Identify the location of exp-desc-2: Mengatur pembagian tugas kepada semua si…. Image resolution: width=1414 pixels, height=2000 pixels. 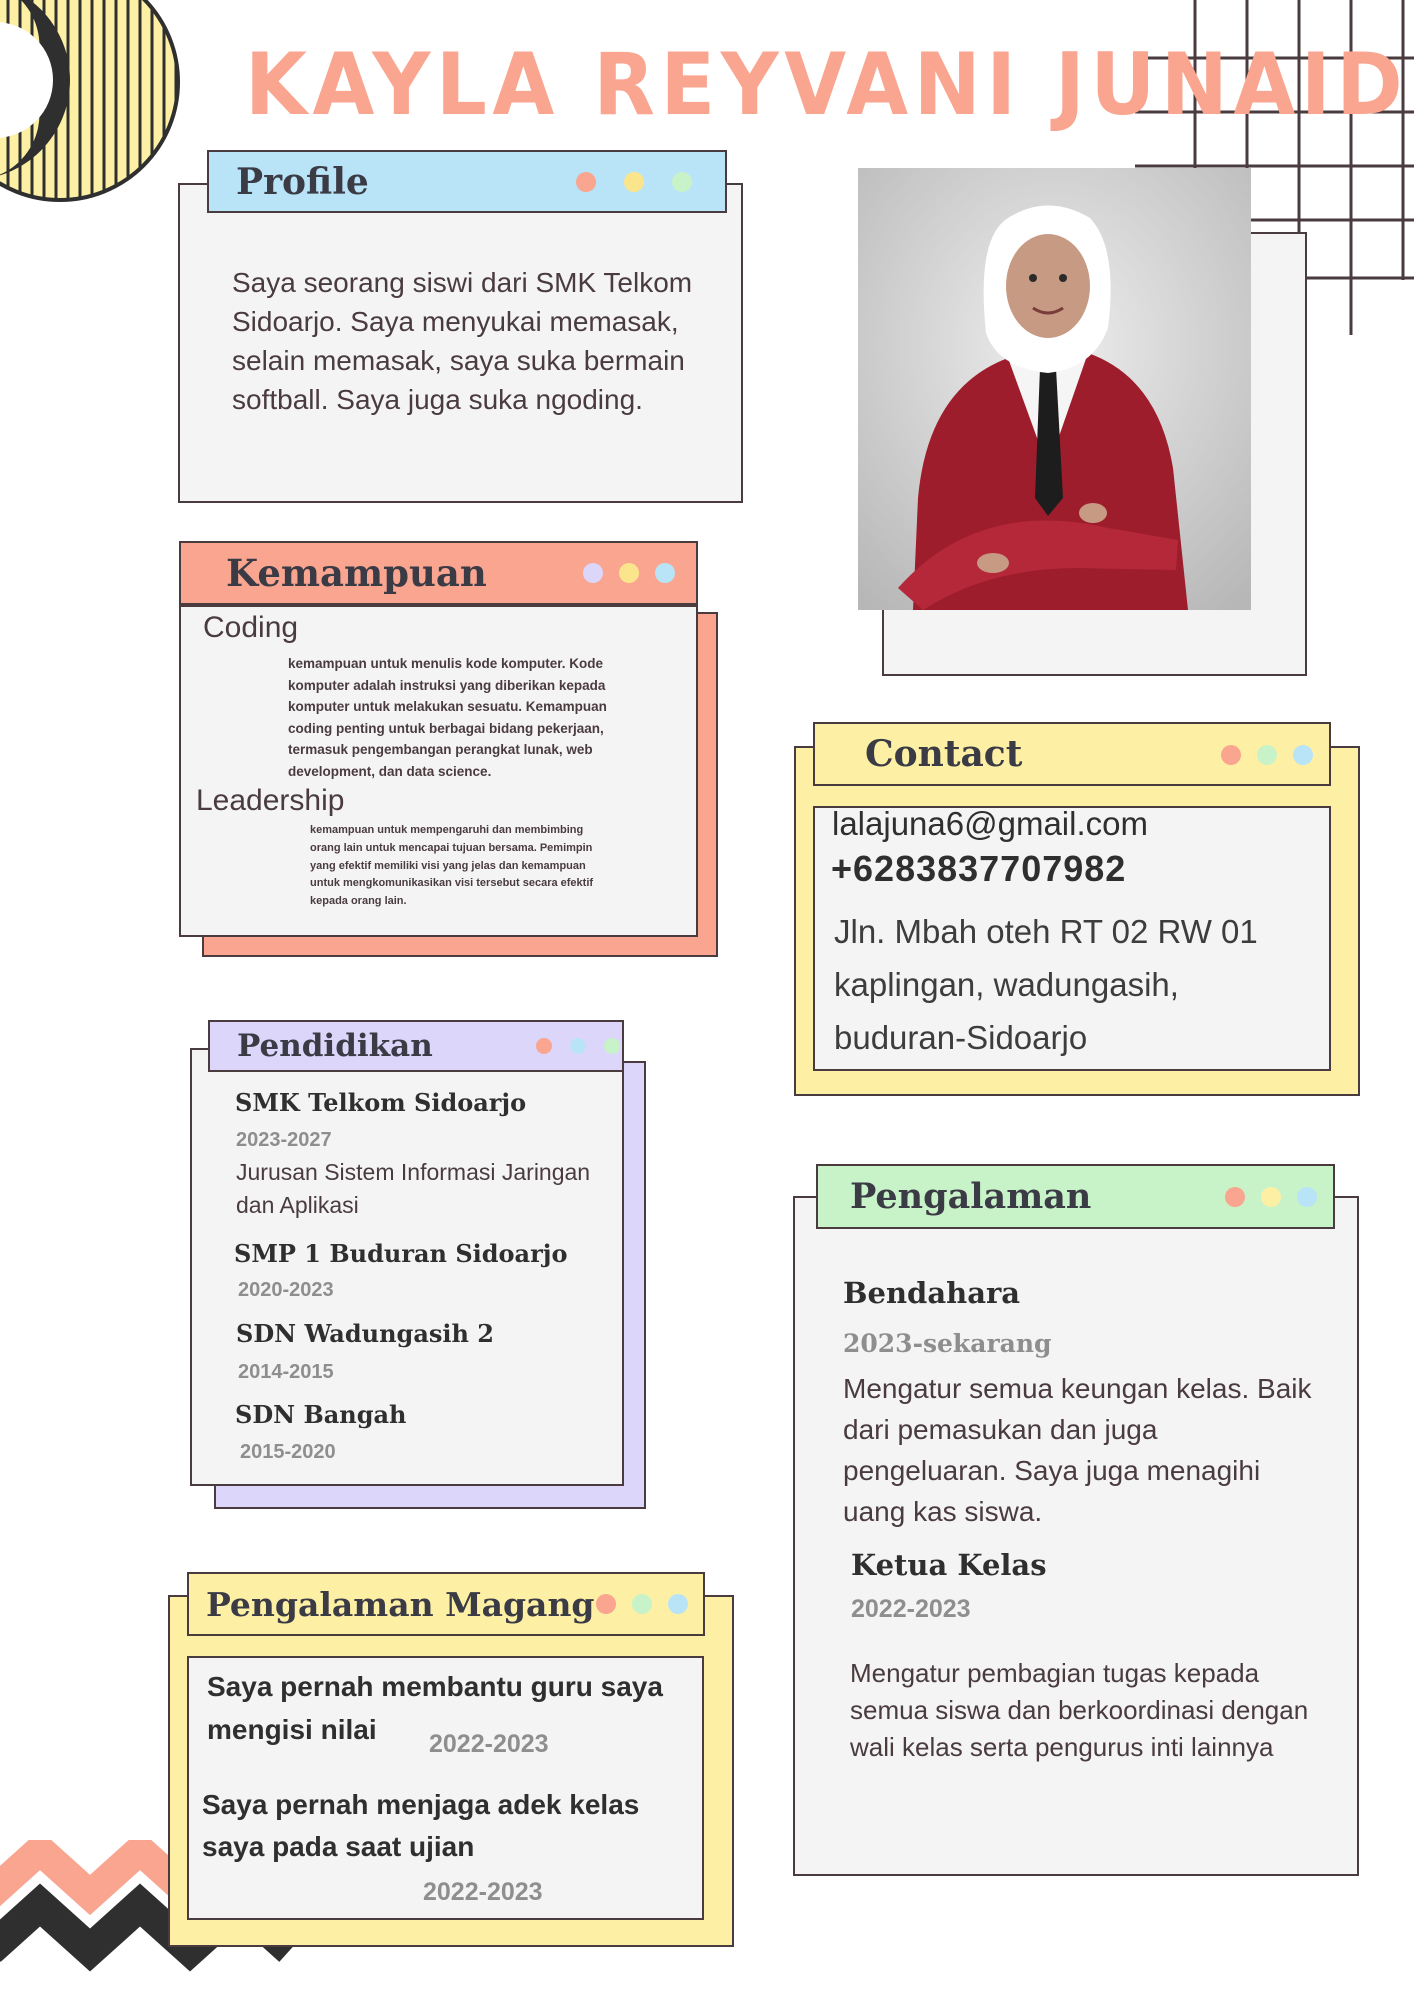
(1079, 1710).